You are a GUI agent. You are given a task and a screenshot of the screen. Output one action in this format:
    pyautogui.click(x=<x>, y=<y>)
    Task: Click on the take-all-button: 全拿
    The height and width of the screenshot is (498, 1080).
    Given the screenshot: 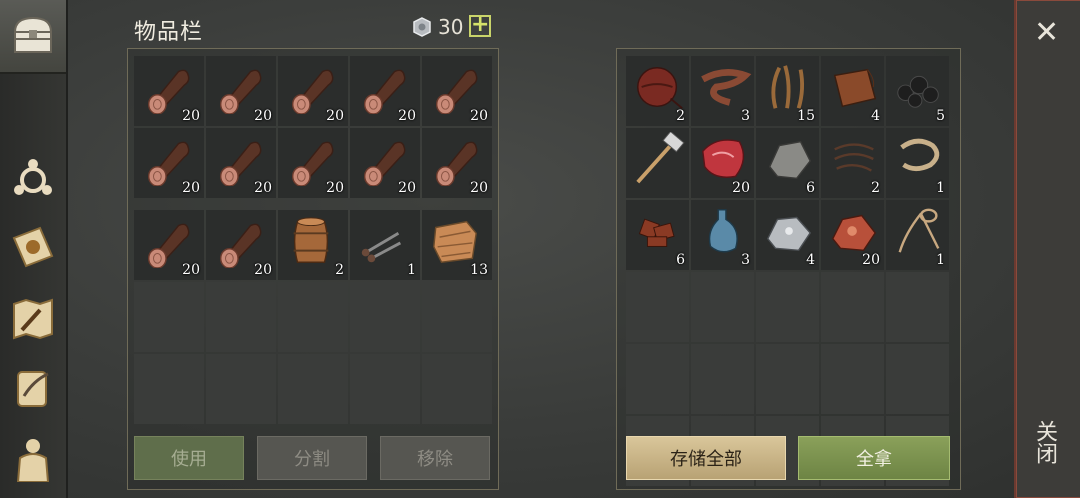 What is the action you would take?
    pyautogui.click(x=874, y=458)
    